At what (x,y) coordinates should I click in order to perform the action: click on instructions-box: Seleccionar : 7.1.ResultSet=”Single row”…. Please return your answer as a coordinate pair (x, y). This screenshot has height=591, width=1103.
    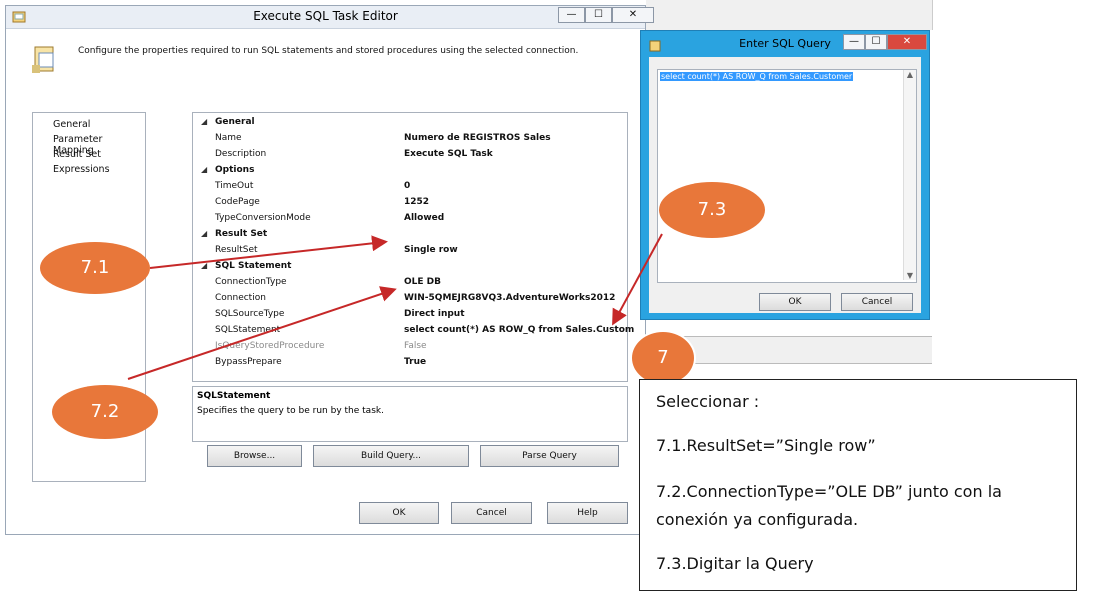
    Looking at the image, I should click on (858, 485).